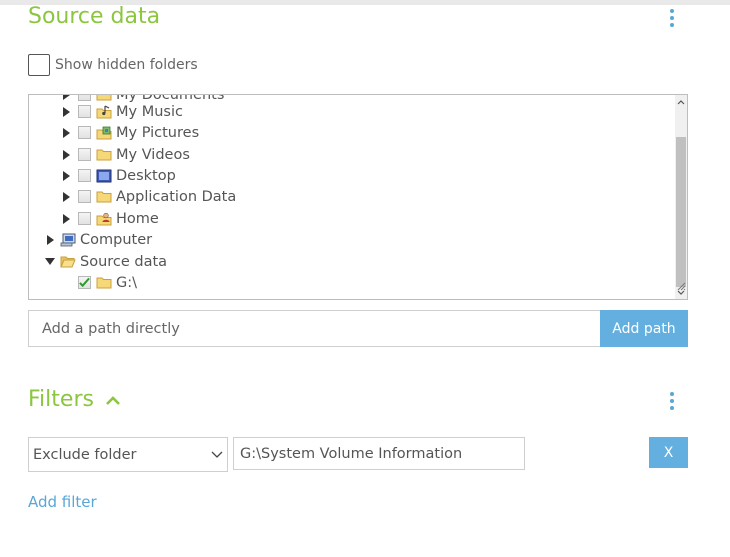 The image size is (730, 557). I want to click on tree-item-label: G:\, so click(127, 282).